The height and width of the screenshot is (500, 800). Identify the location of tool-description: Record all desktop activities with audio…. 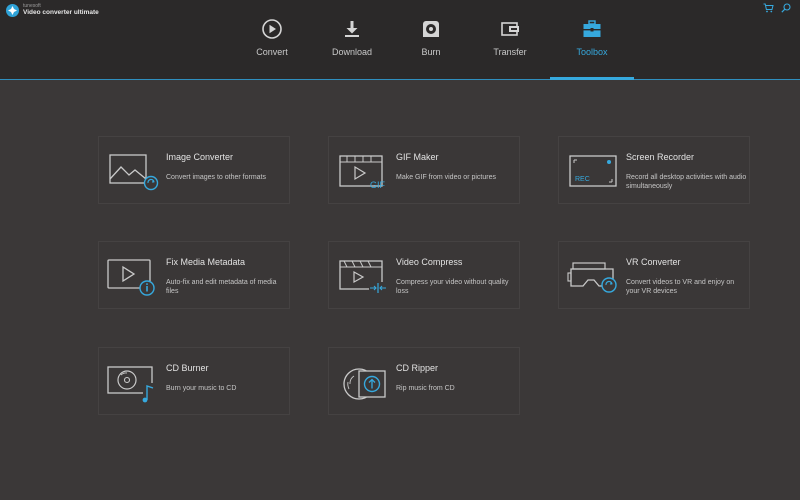
(686, 182).